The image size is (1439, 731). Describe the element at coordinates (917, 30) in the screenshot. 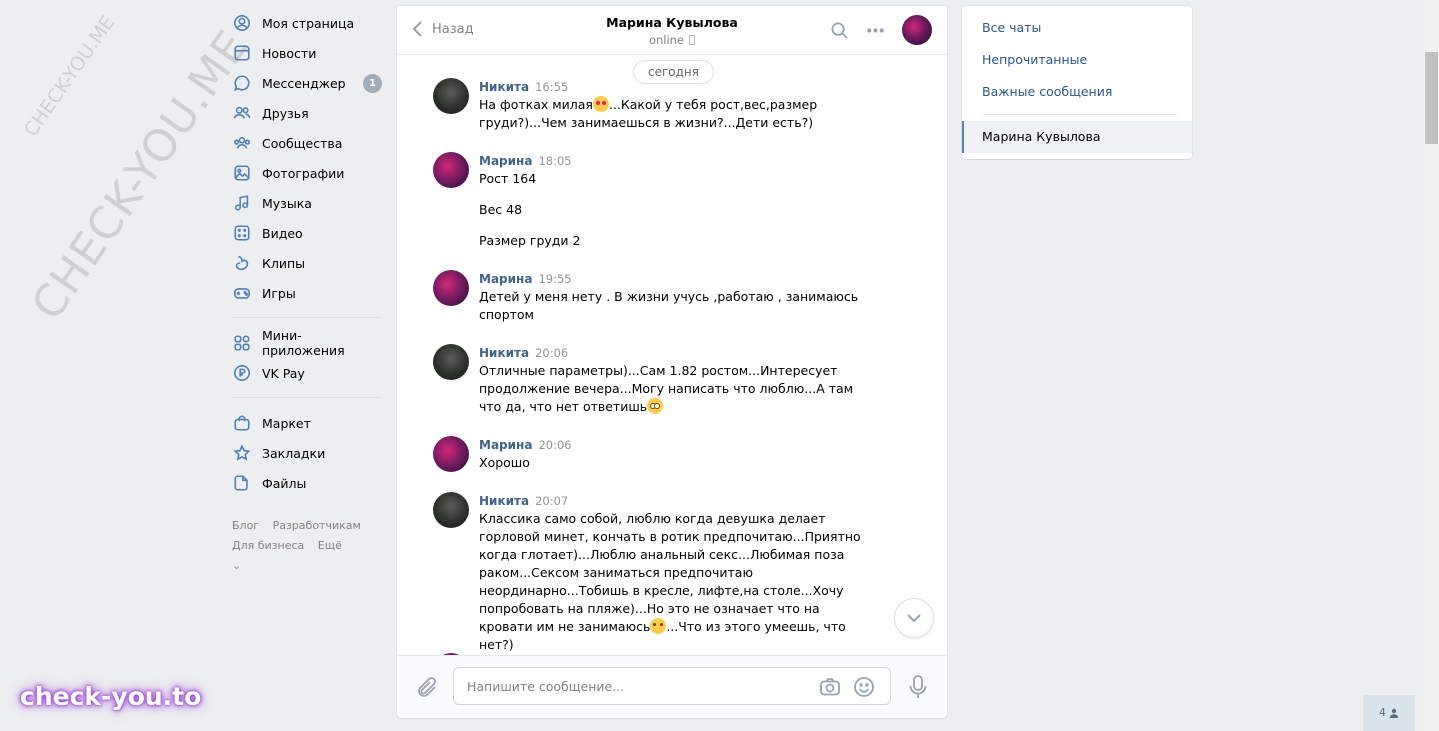

I see `peer-avatar` at that location.